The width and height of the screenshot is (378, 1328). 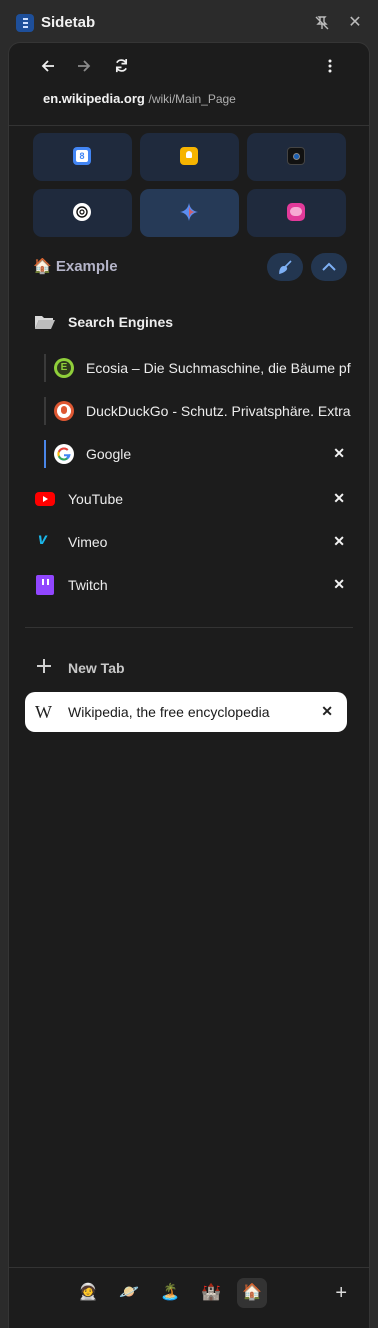 I want to click on camera-lens-icon, so click(x=296, y=156).